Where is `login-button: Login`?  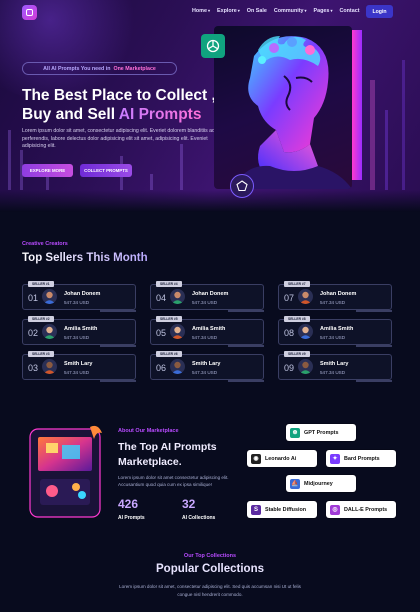
login-button: Login is located at coordinates (379, 11).